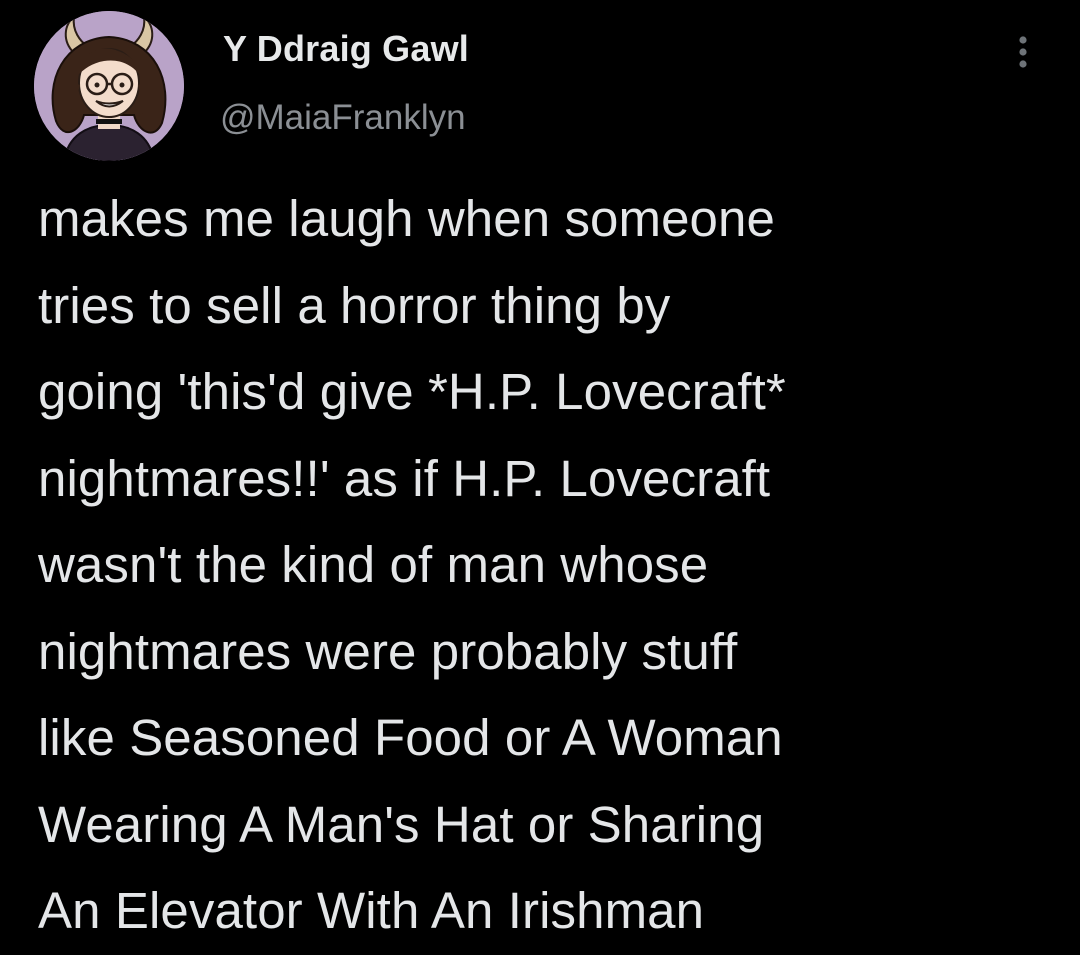  I want to click on tweet-text-line: nightmares!!' as if H.P. Lovecraft, so click(404, 478).